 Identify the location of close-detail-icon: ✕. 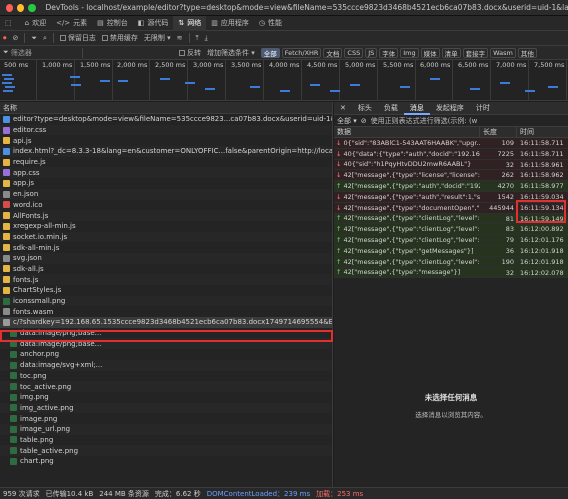
(343, 108).